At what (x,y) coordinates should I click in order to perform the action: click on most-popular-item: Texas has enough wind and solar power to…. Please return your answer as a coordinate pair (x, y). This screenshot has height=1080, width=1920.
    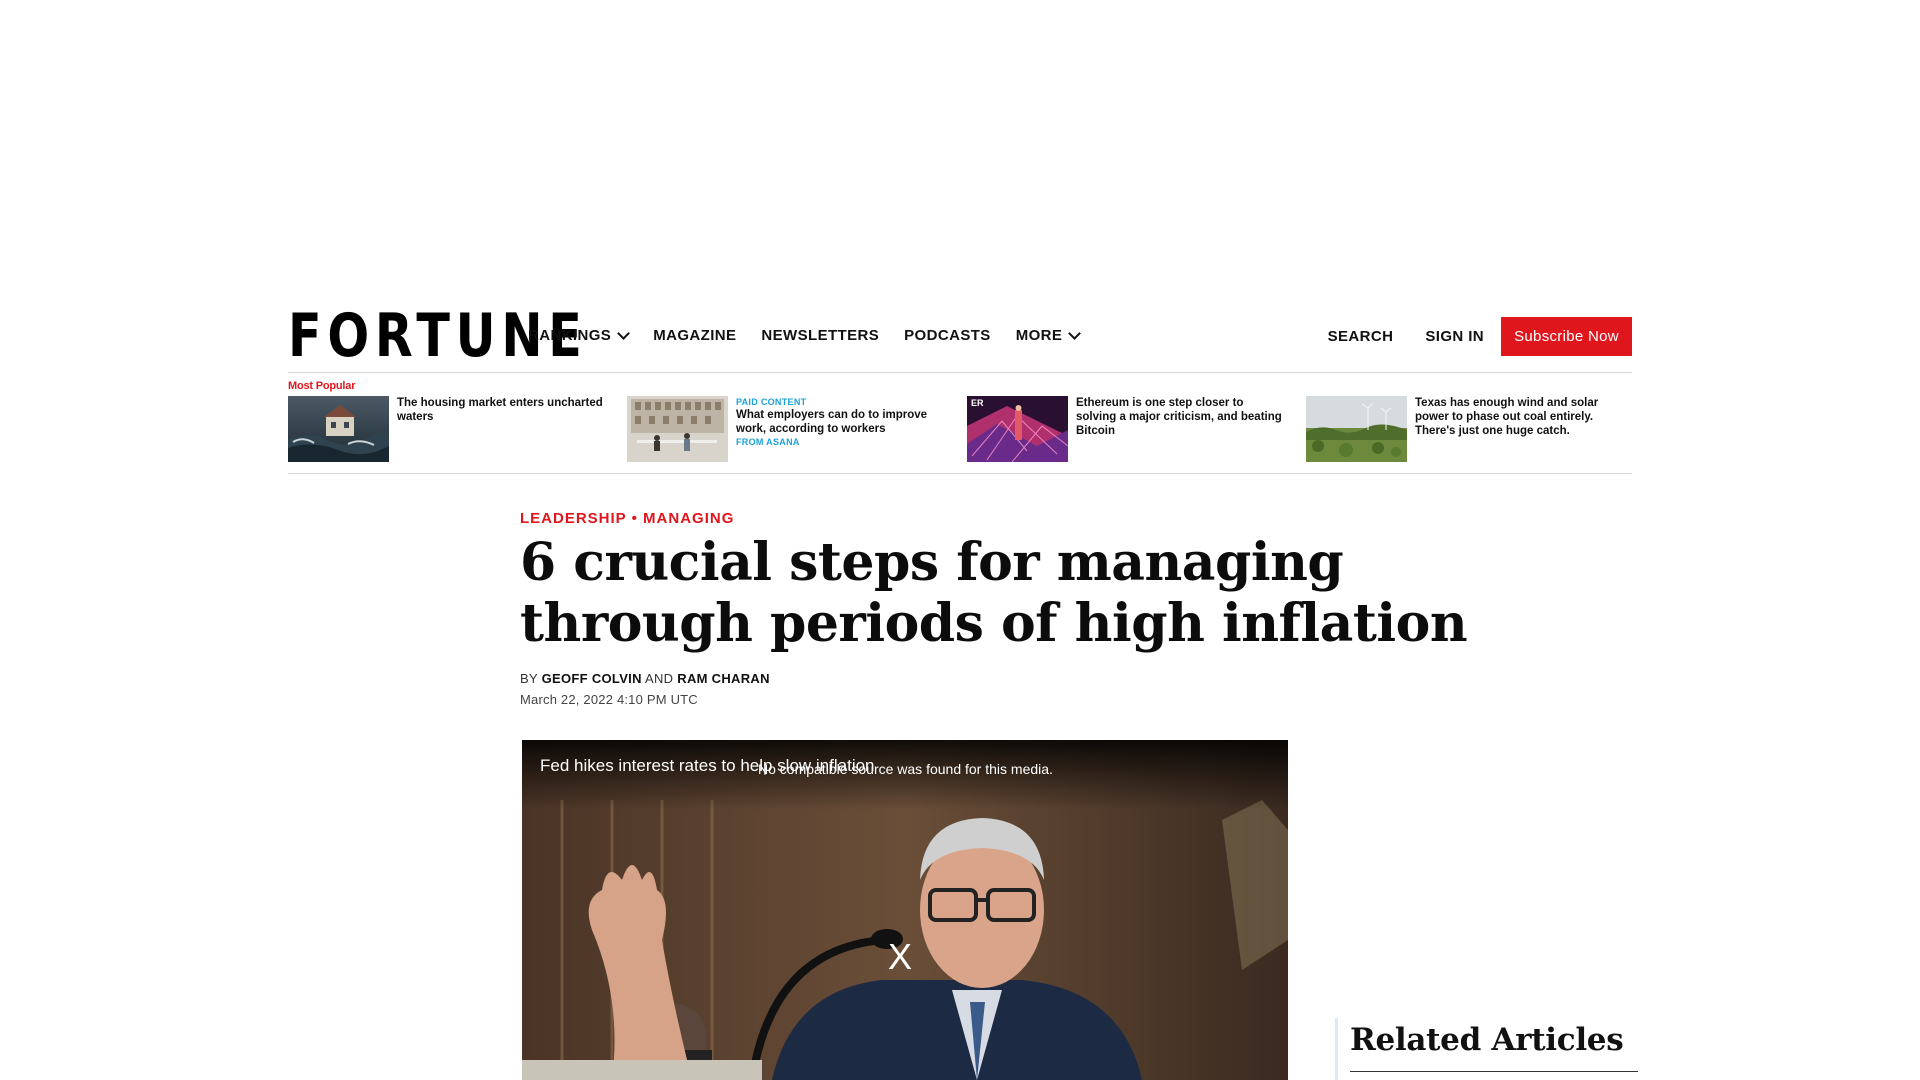
    Looking at the image, I should click on (1471, 429).